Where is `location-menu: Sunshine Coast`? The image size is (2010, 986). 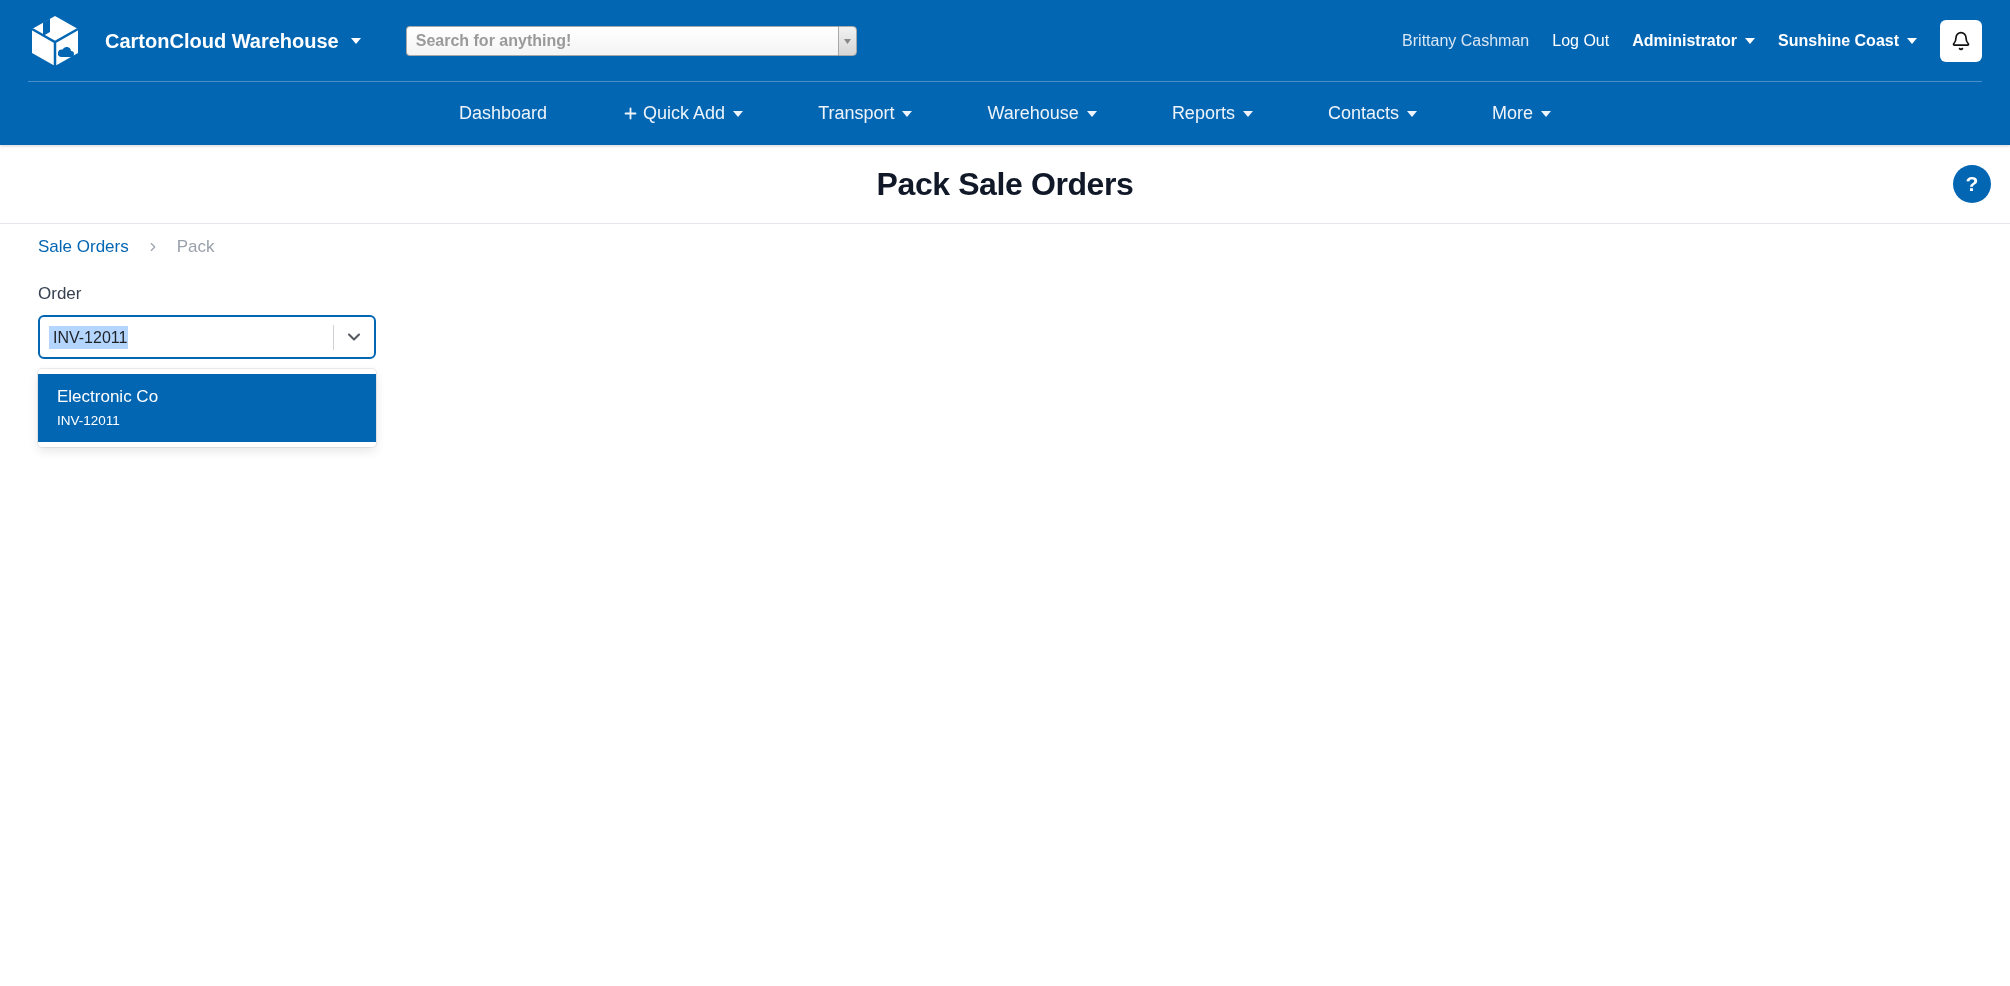 location-menu: Sunshine Coast is located at coordinates (1847, 41).